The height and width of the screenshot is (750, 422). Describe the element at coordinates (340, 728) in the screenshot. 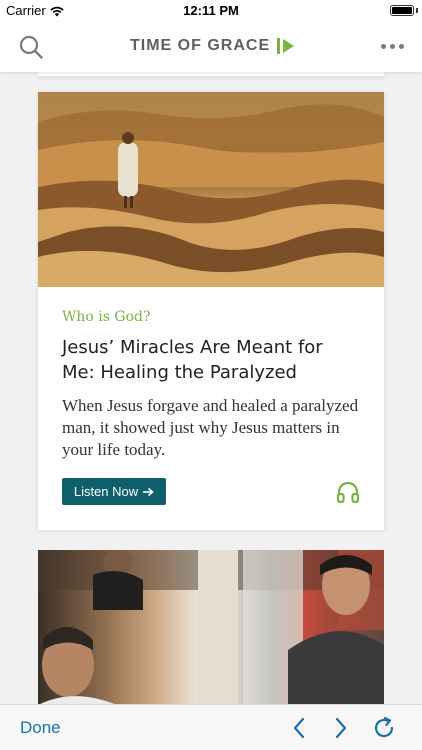

I see `forward-icon` at that location.